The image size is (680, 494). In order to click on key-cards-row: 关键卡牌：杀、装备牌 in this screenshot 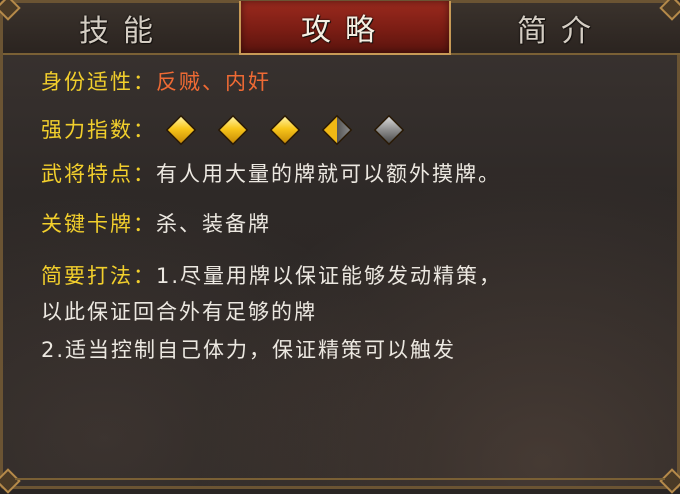, I will do `click(156, 224)`.